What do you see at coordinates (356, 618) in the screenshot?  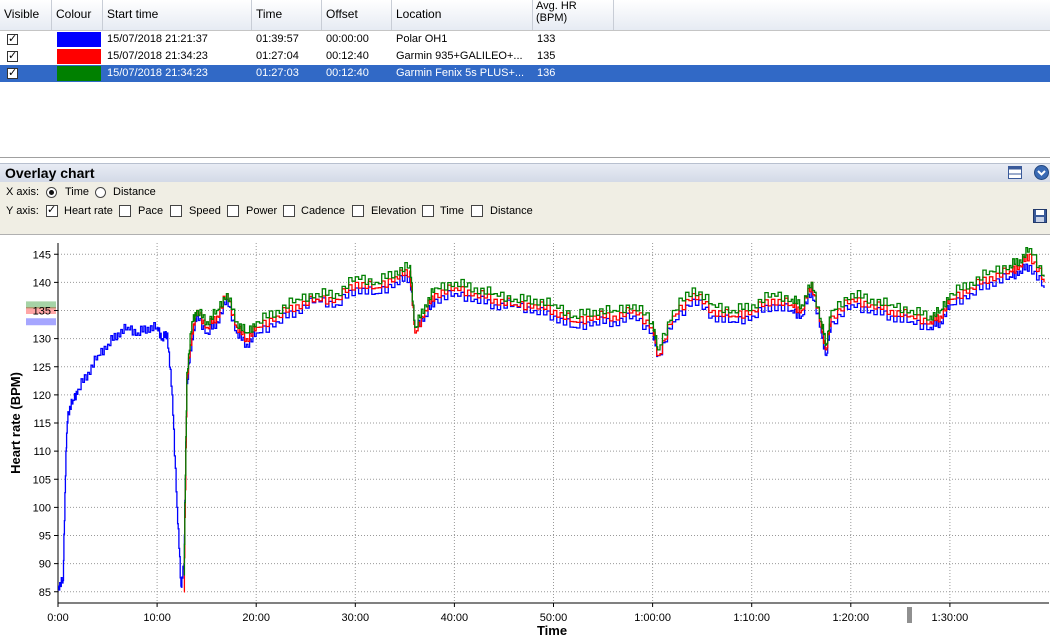 I see `x-tick-label: 30:00` at bounding box center [356, 618].